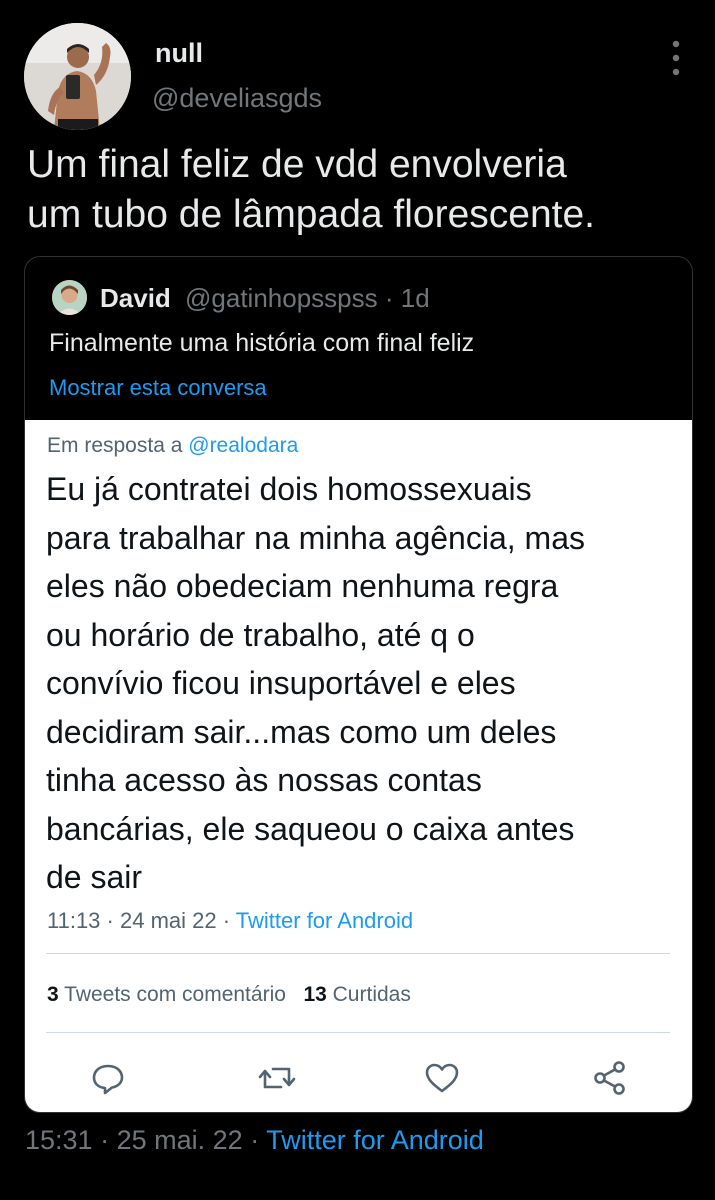 The height and width of the screenshot is (1200, 715). What do you see at coordinates (108, 1078) in the screenshot?
I see `reply-icon` at bounding box center [108, 1078].